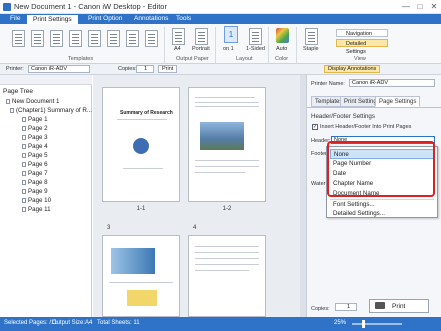  What do you see at coordinates (7, 7) in the screenshot?
I see `app-icon` at bounding box center [7, 7].